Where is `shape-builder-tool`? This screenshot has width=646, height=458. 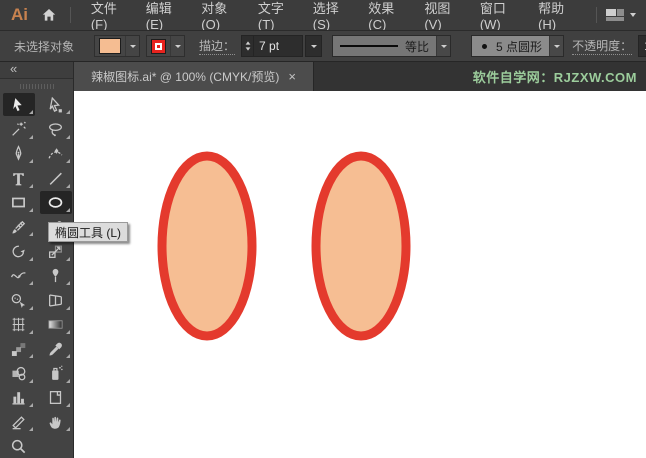
shape-builder-tool is located at coordinates (18, 300).